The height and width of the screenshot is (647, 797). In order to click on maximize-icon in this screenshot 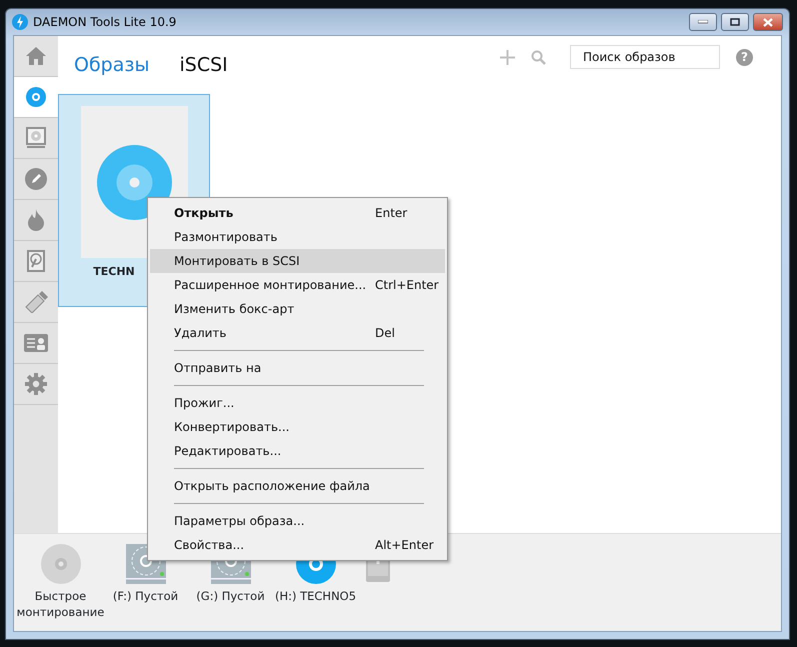, I will do `click(735, 22)`.